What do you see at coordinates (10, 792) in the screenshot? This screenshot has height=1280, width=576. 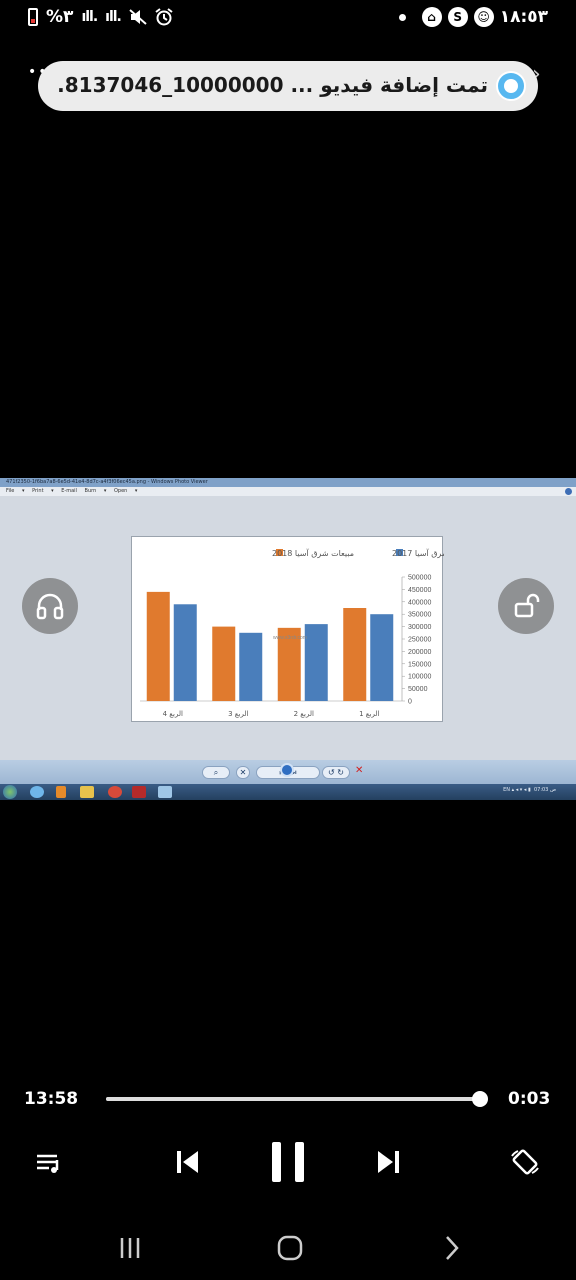 I see `start-icon` at bounding box center [10, 792].